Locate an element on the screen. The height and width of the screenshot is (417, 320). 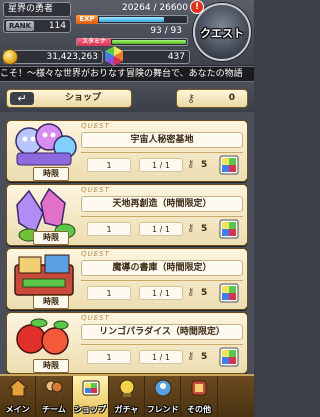
nav-friend: フレンド is located at coordinates (163, 396).